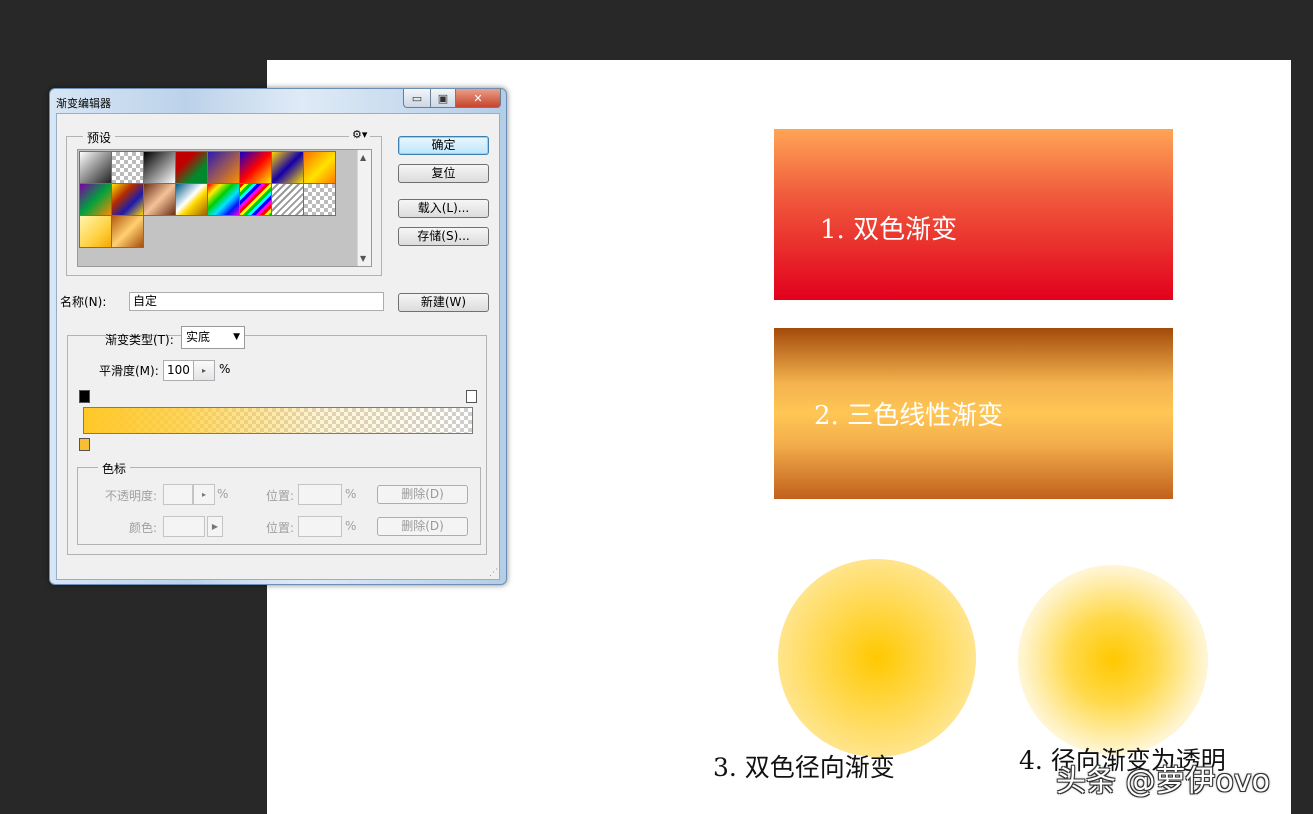  I want to click on preset-swatch-list: ▲ ▼, so click(224, 208).